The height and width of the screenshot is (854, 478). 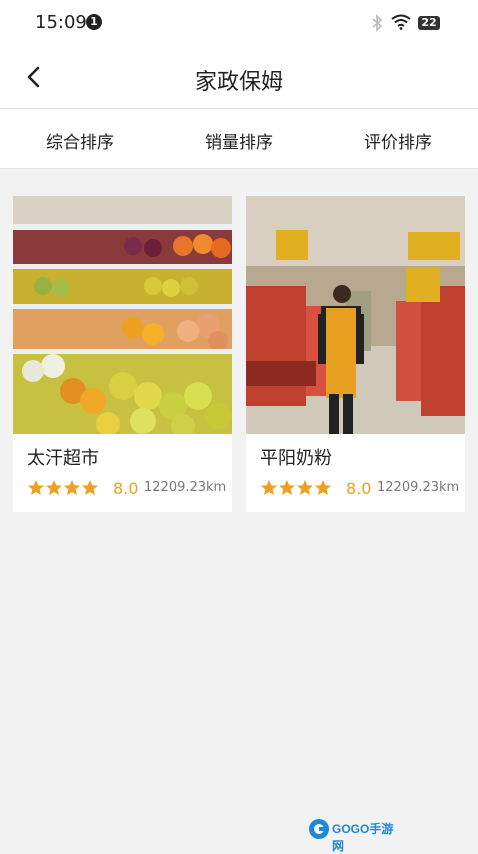 What do you see at coordinates (401, 22) in the screenshot?
I see `wifi-icon` at bounding box center [401, 22].